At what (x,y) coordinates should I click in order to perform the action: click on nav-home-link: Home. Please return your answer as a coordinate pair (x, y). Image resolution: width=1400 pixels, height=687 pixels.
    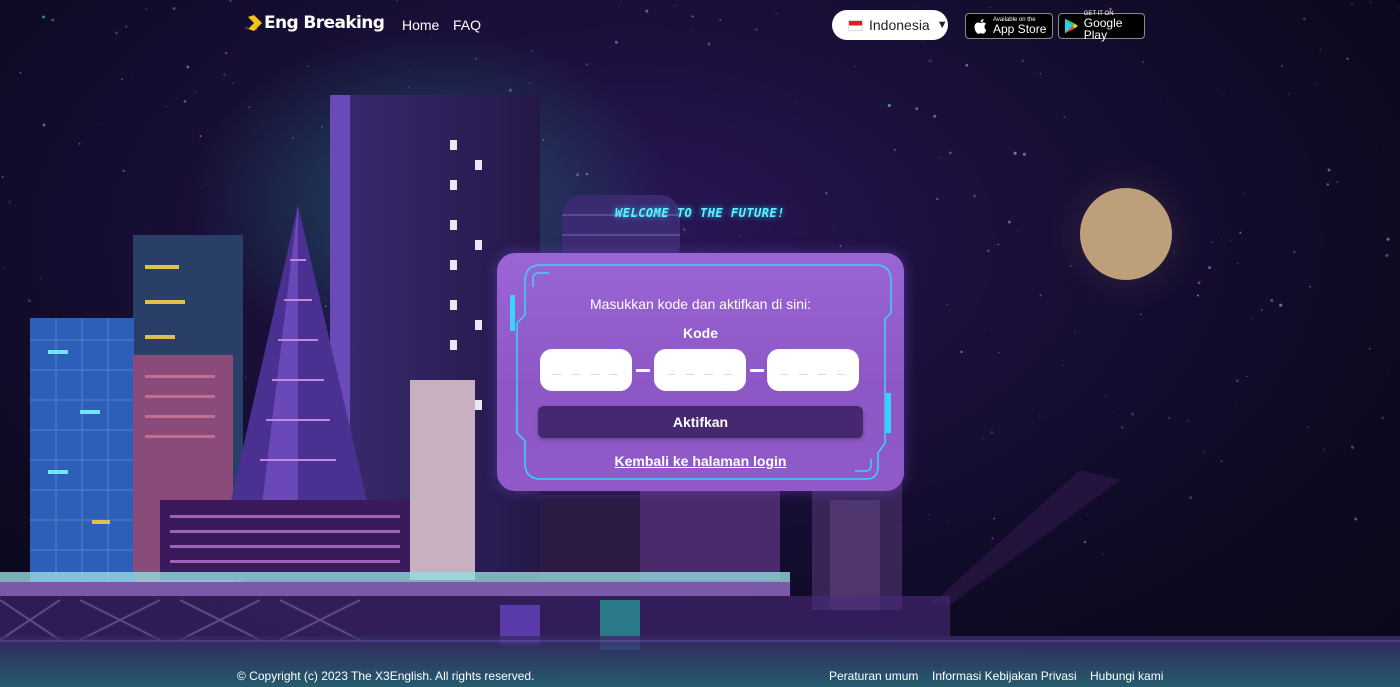
    Looking at the image, I should click on (420, 25).